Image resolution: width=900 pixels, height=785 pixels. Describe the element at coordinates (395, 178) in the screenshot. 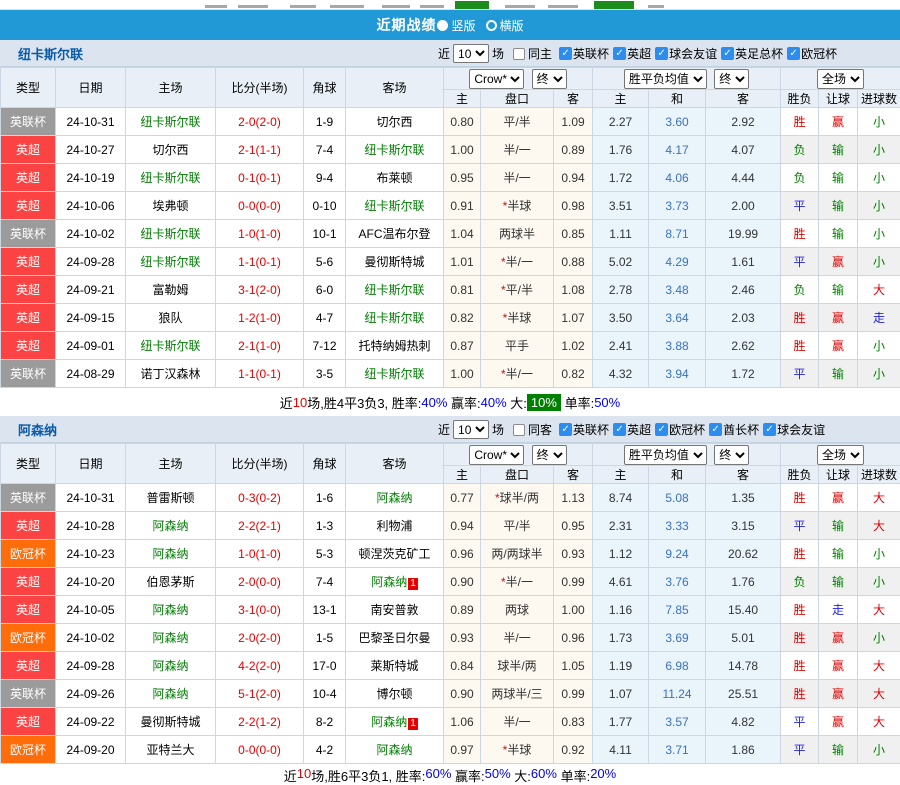

I see `away-team: 布莱顿` at that location.